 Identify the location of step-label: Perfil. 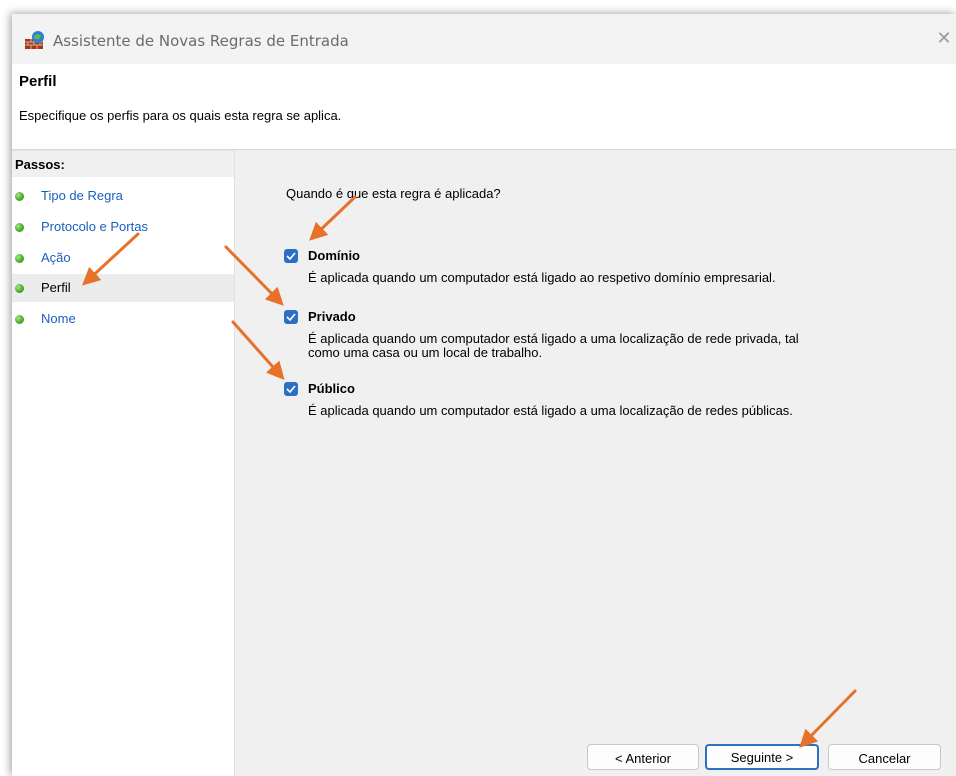
(56, 287).